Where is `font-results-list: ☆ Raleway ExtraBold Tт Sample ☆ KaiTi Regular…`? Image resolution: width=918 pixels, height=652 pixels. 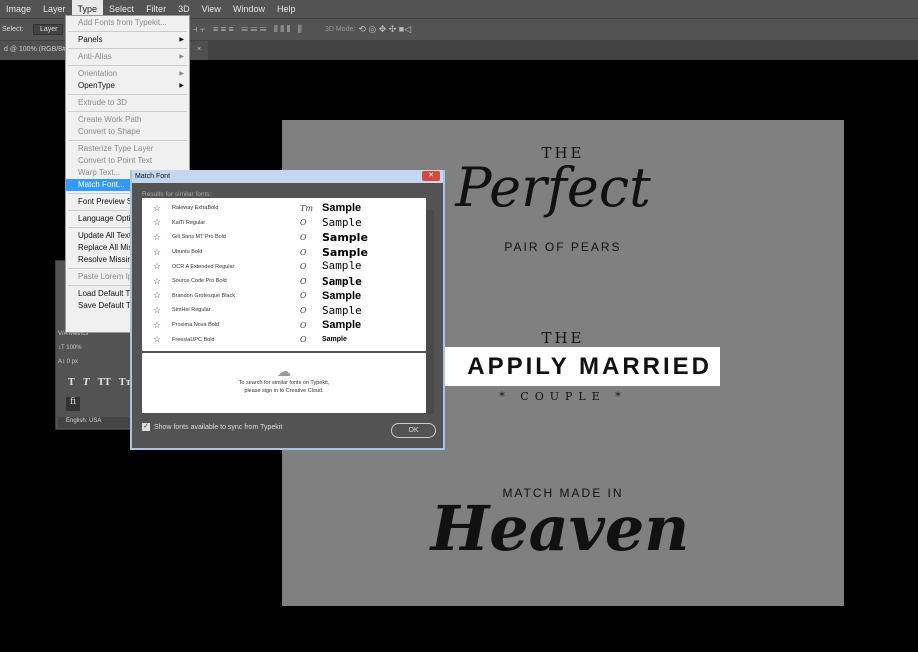
font-results-list: ☆ Raleway ExtraBold Tт Sample ☆ KaiTi Regular… is located at coordinates (284, 274).